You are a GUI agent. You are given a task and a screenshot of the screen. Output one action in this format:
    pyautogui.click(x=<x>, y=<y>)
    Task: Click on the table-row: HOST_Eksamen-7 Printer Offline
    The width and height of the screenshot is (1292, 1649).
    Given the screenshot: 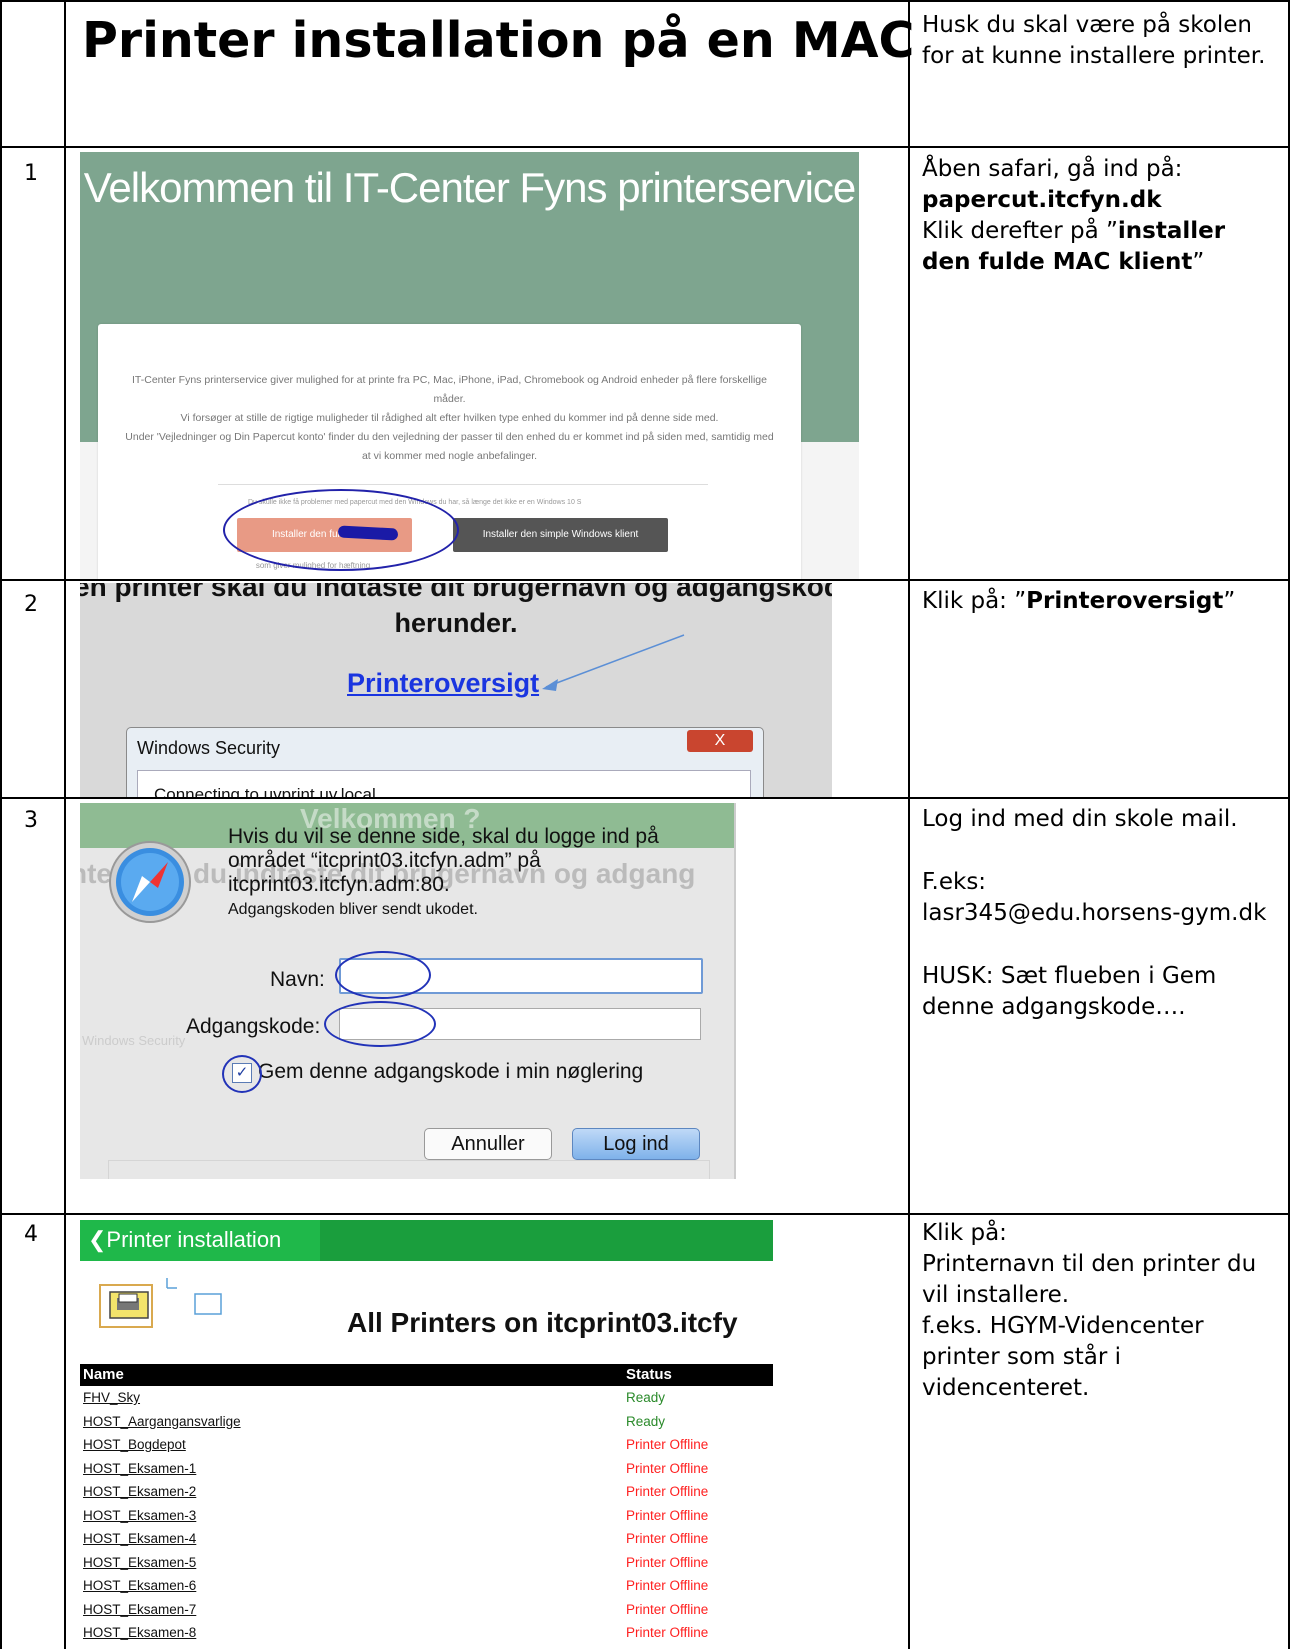 What is the action you would take?
    pyautogui.click(x=426, y=1612)
    